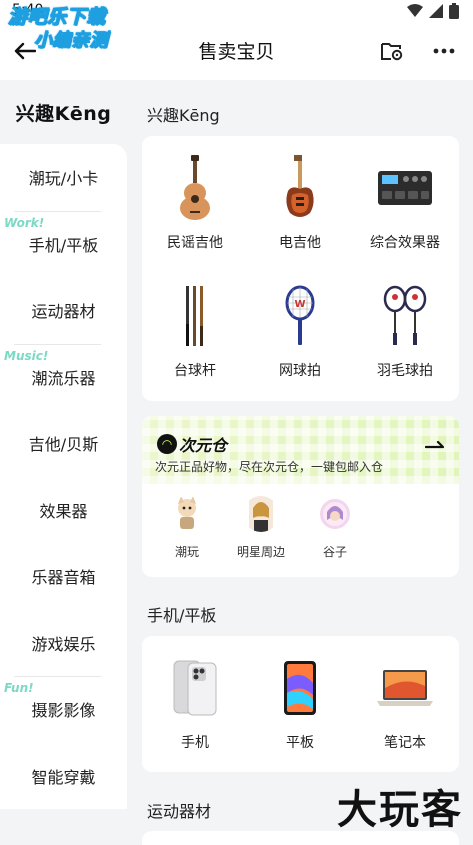 This screenshot has height=845, width=473. I want to click on grid-item-laptop: 笔记本, so click(405, 703).